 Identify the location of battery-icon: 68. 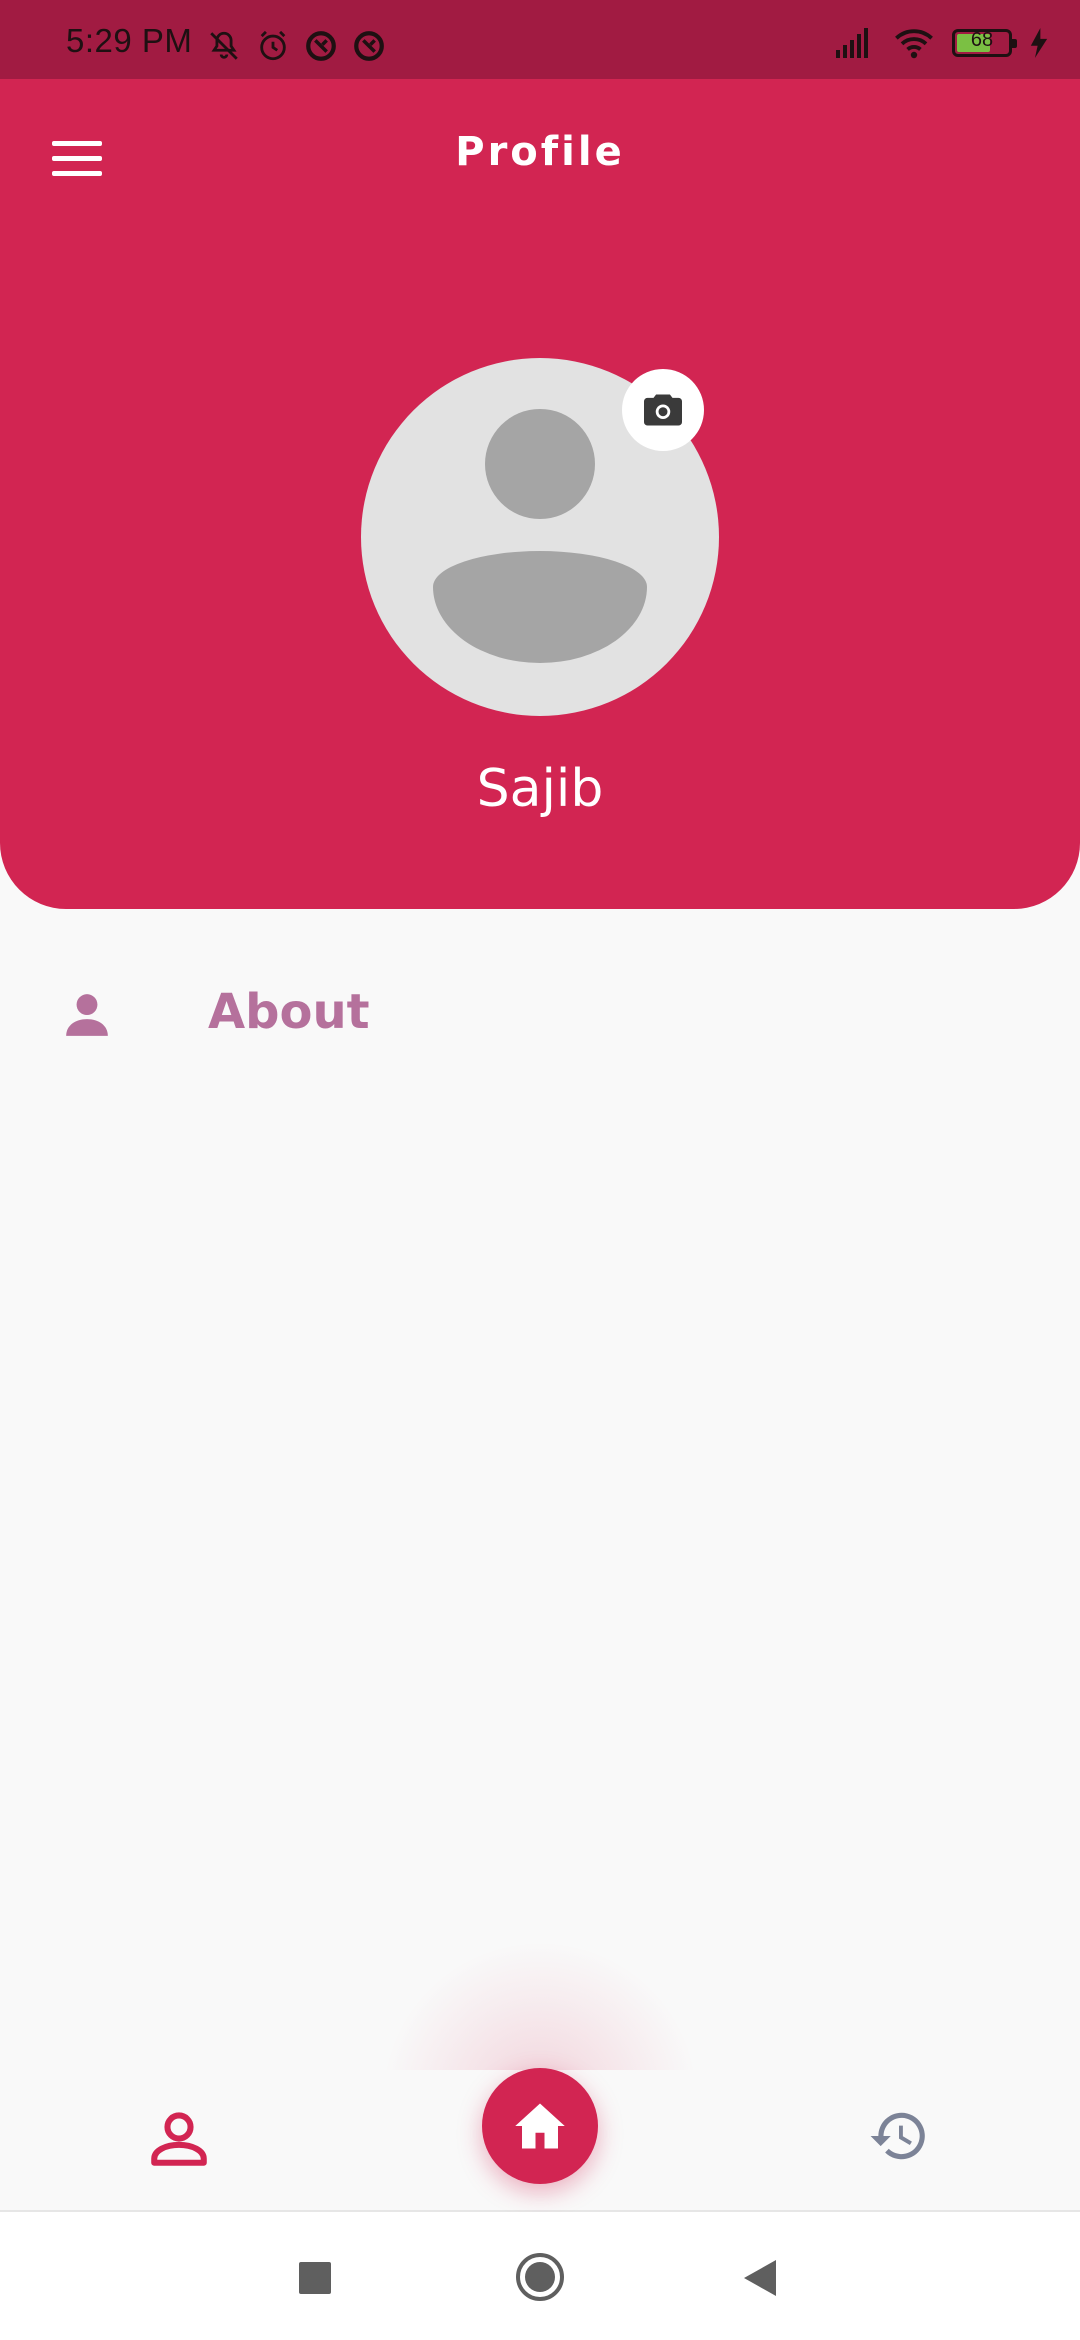
(984, 43).